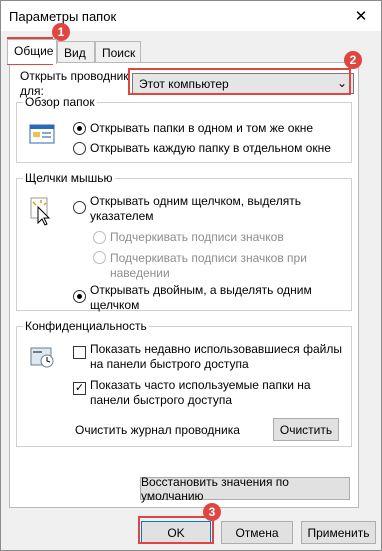 The width and height of the screenshot is (382, 551). What do you see at coordinates (306, 429) in the screenshot?
I see `clear-history-button: Очистить` at bounding box center [306, 429].